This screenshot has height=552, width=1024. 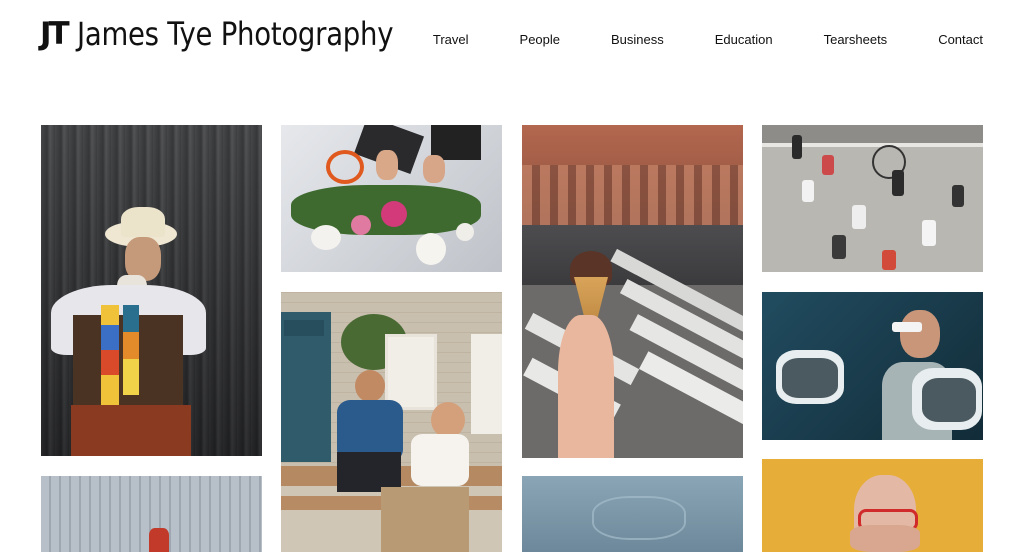 I want to click on photo-window-glass, so click(x=151, y=514).